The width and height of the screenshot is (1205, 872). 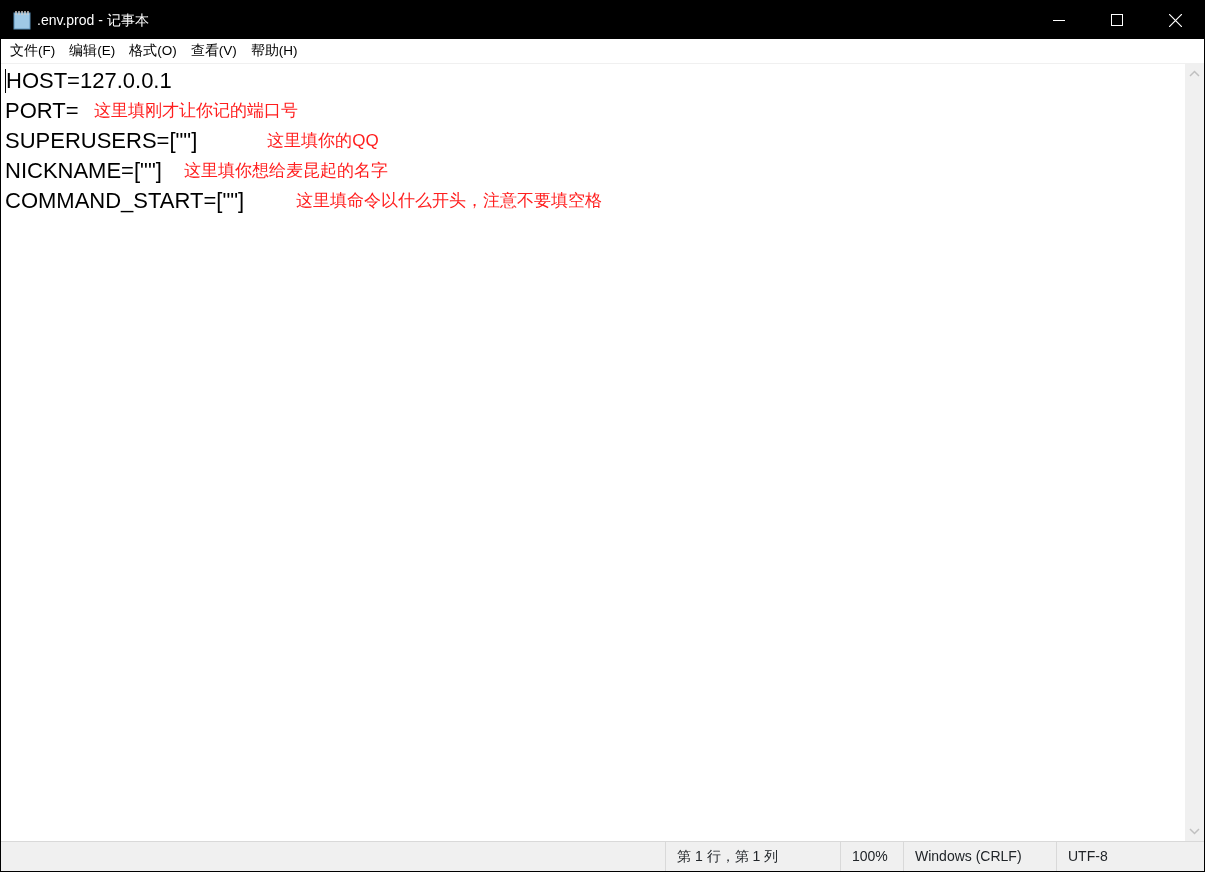 I want to click on text-cursor, so click(x=5, y=81).